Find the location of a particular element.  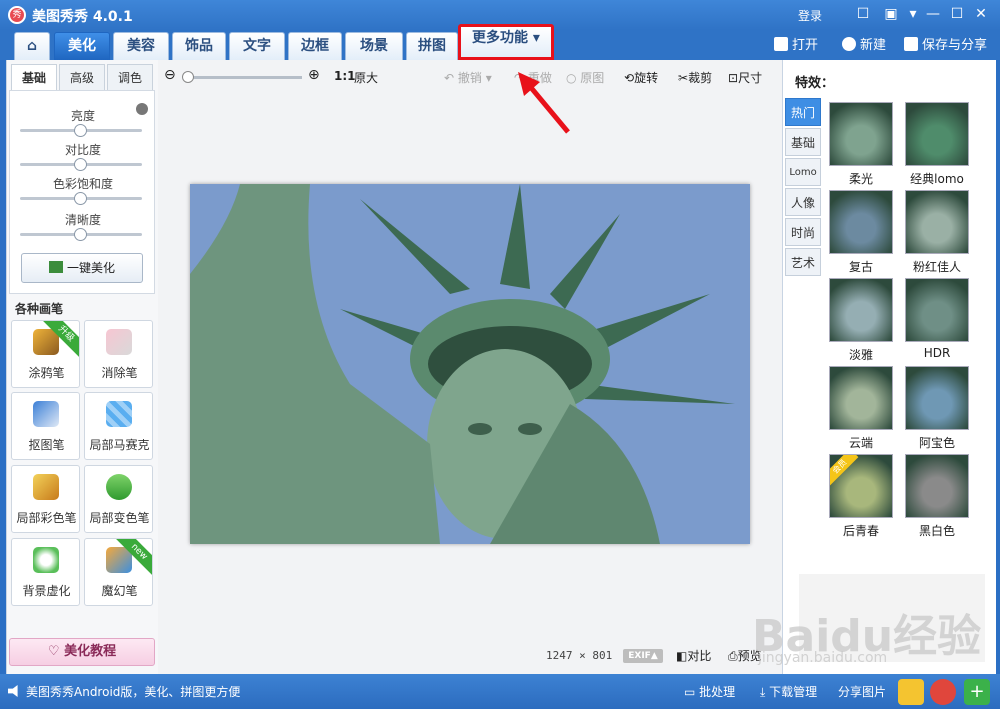

eraser-icon is located at coordinates (119, 342).